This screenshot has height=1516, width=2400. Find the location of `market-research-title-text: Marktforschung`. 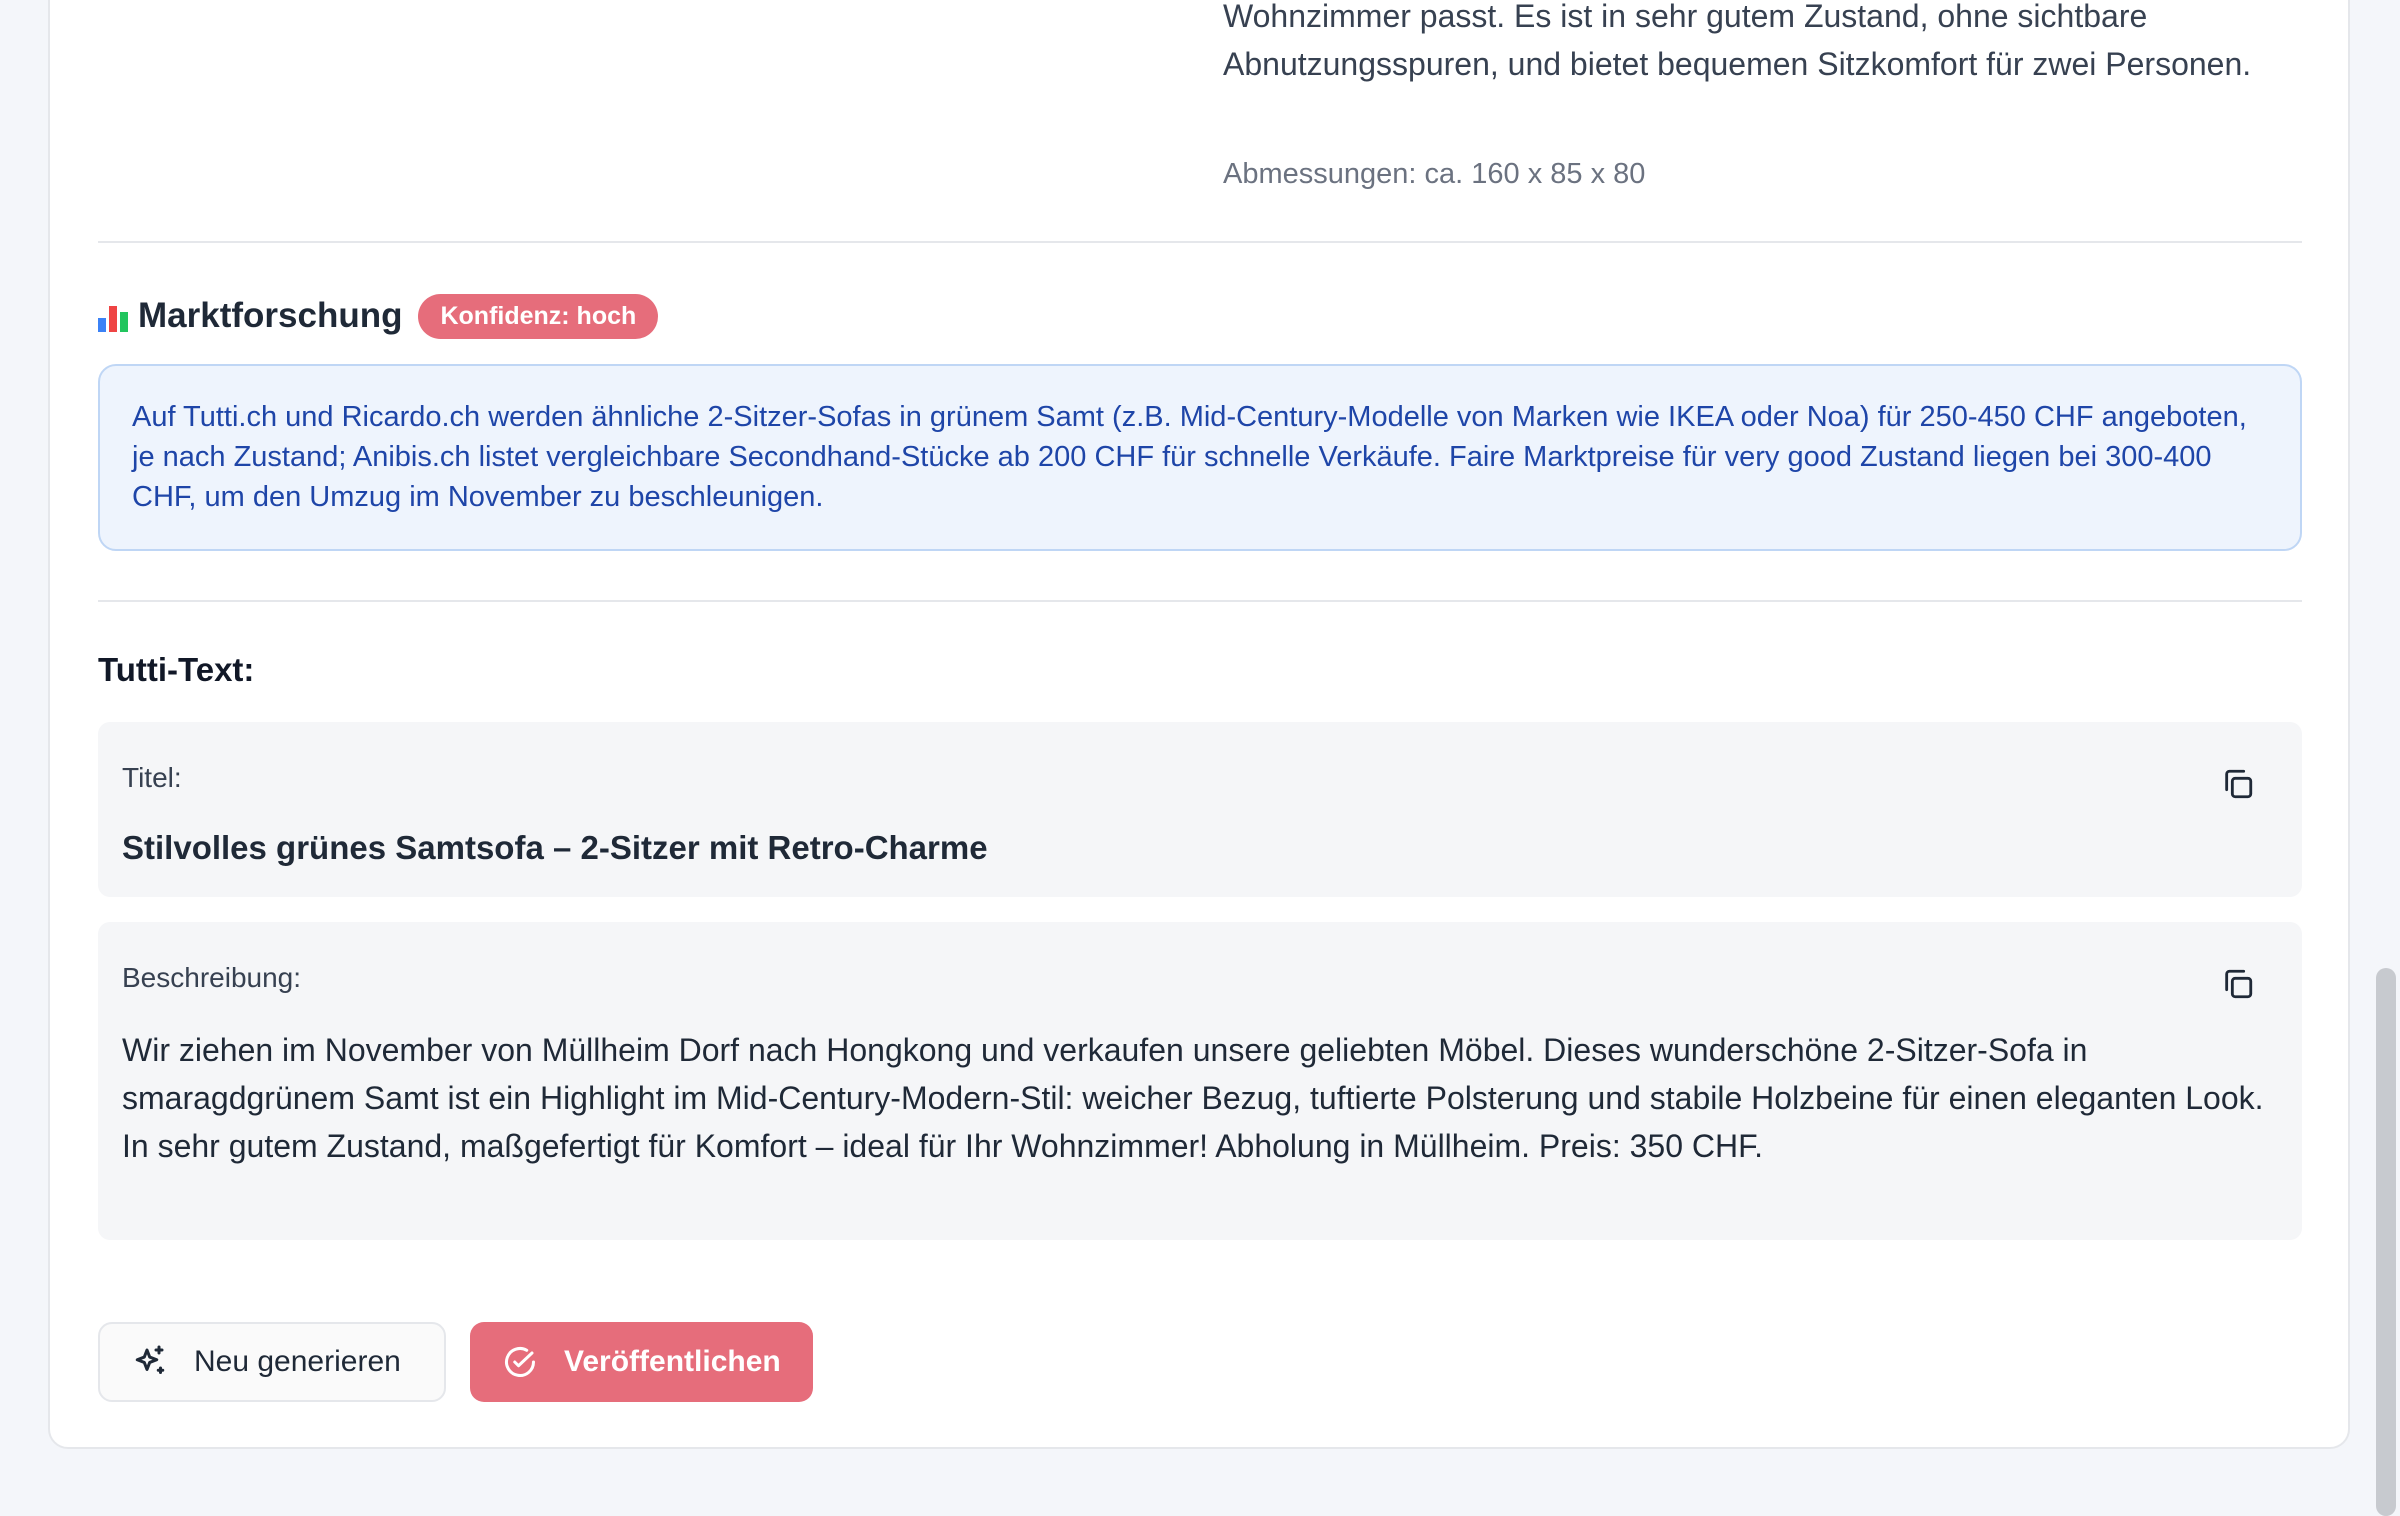

market-research-title-text: Marktforschung is located at coordinates (270, 315).